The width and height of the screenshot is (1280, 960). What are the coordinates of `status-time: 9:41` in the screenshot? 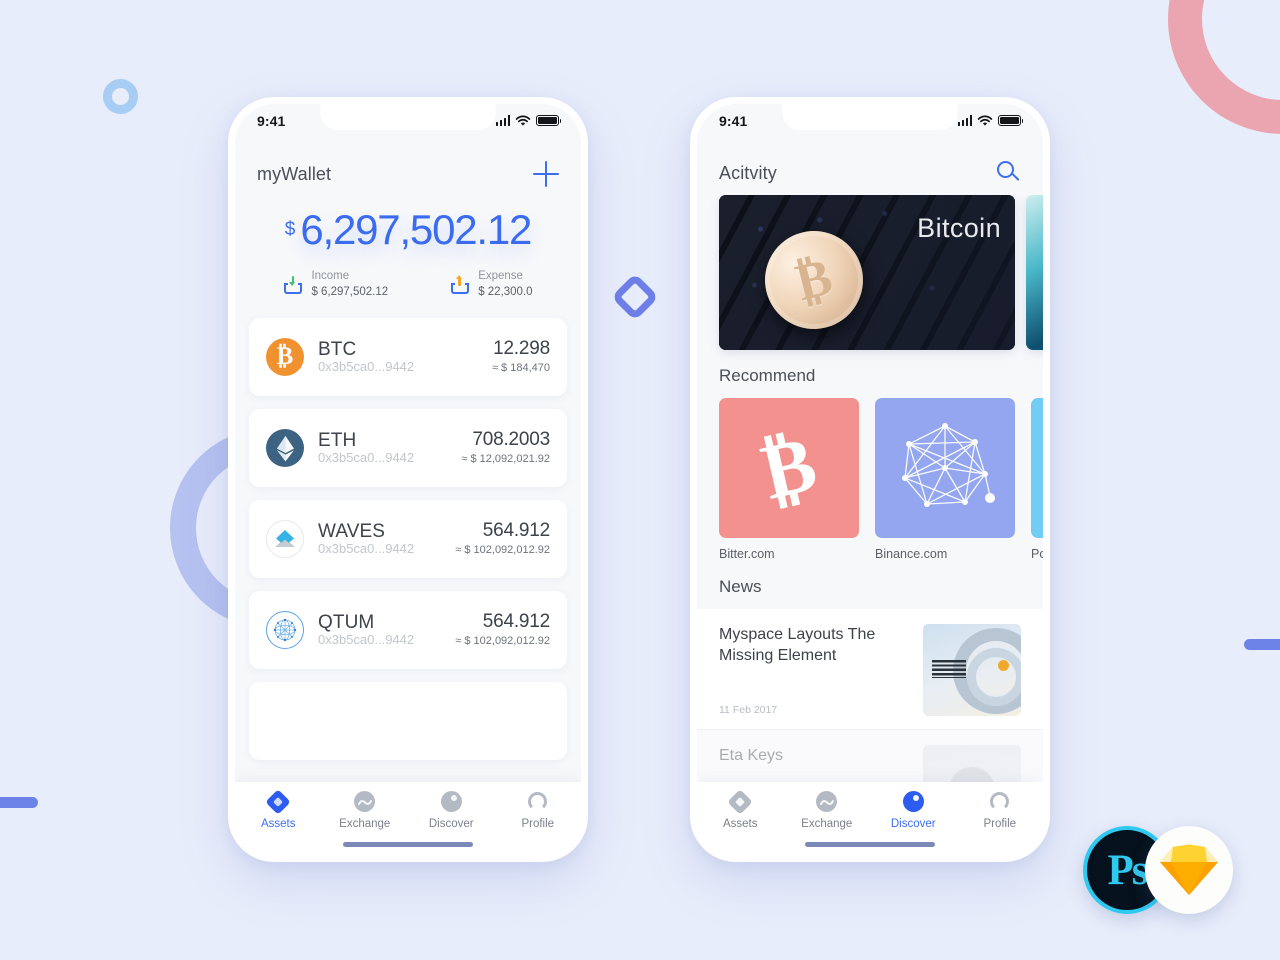 It's located at (733, 120).